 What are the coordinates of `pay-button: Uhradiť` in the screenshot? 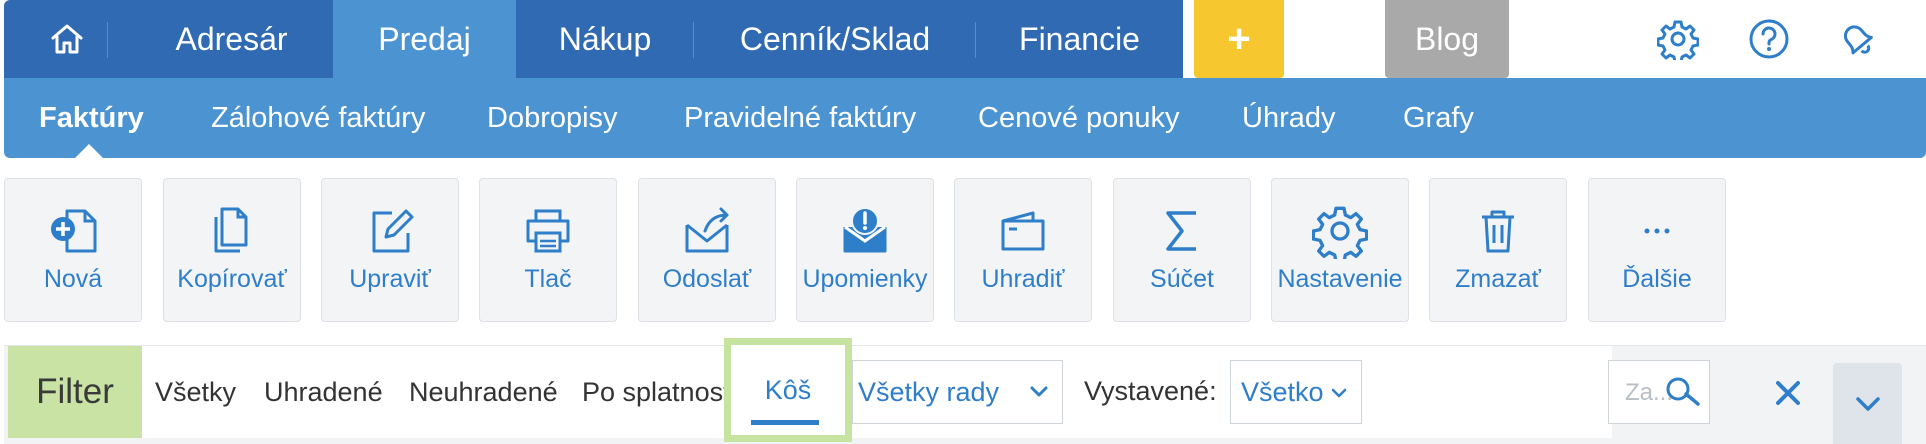 It's located at (1023, 250).